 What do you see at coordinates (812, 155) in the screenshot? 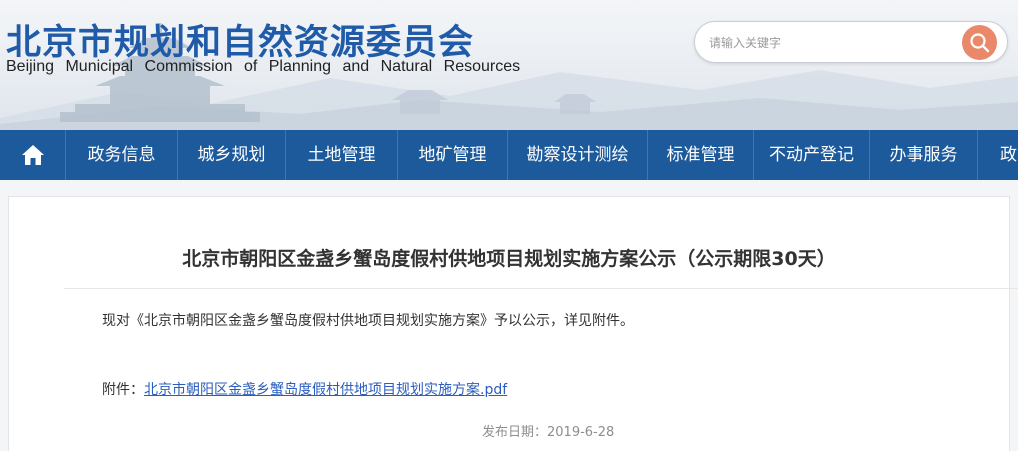
I see `nav-item-real-estate-registration: 不动产登记` at bounding box center [812, 155].